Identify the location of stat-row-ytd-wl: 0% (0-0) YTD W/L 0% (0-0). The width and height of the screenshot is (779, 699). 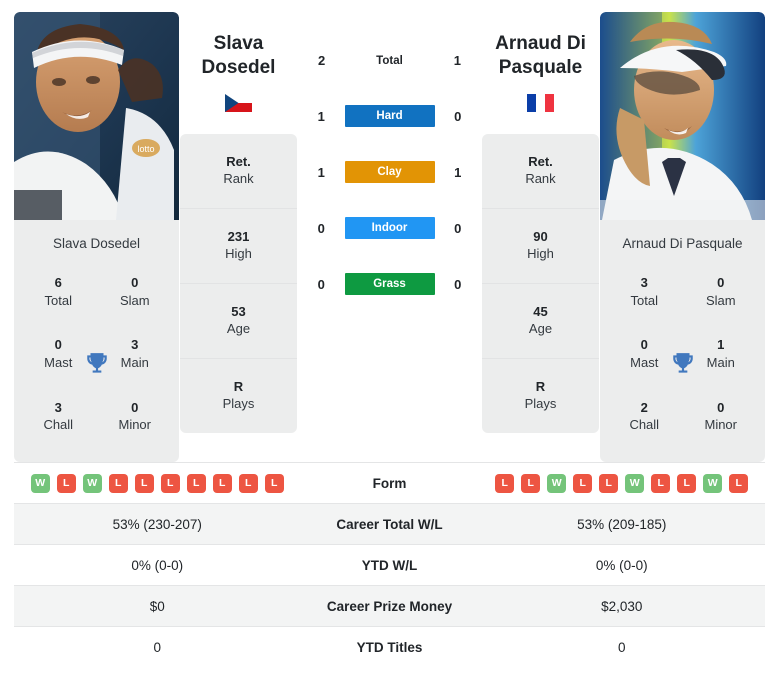
(389, 565).